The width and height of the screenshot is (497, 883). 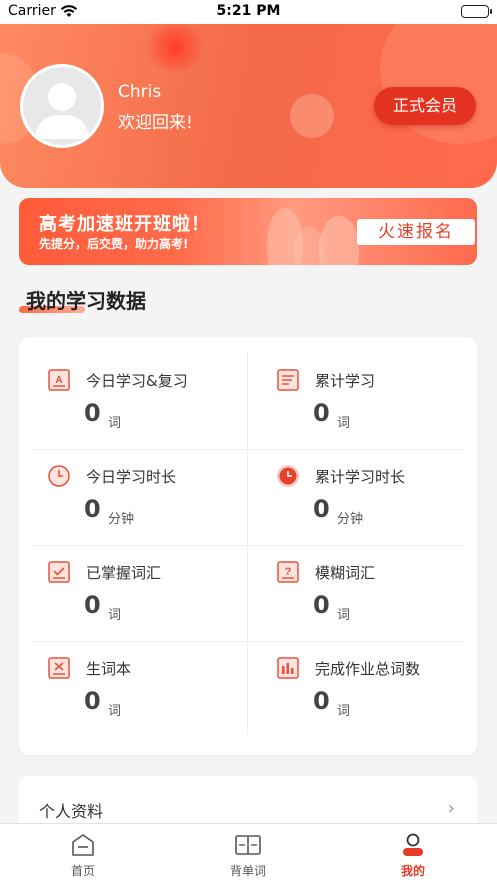 I want to click on book-icon, so click(x=248, y=845).